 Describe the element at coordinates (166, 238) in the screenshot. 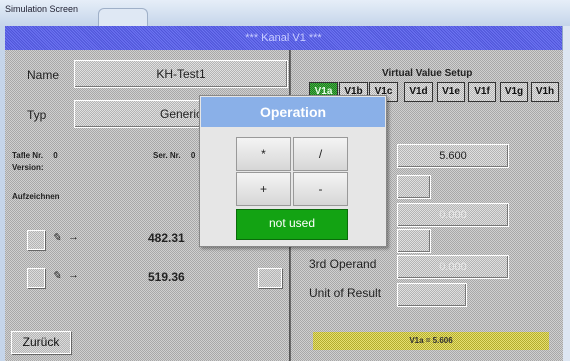

I see `row1-value: 482.31` at that location.